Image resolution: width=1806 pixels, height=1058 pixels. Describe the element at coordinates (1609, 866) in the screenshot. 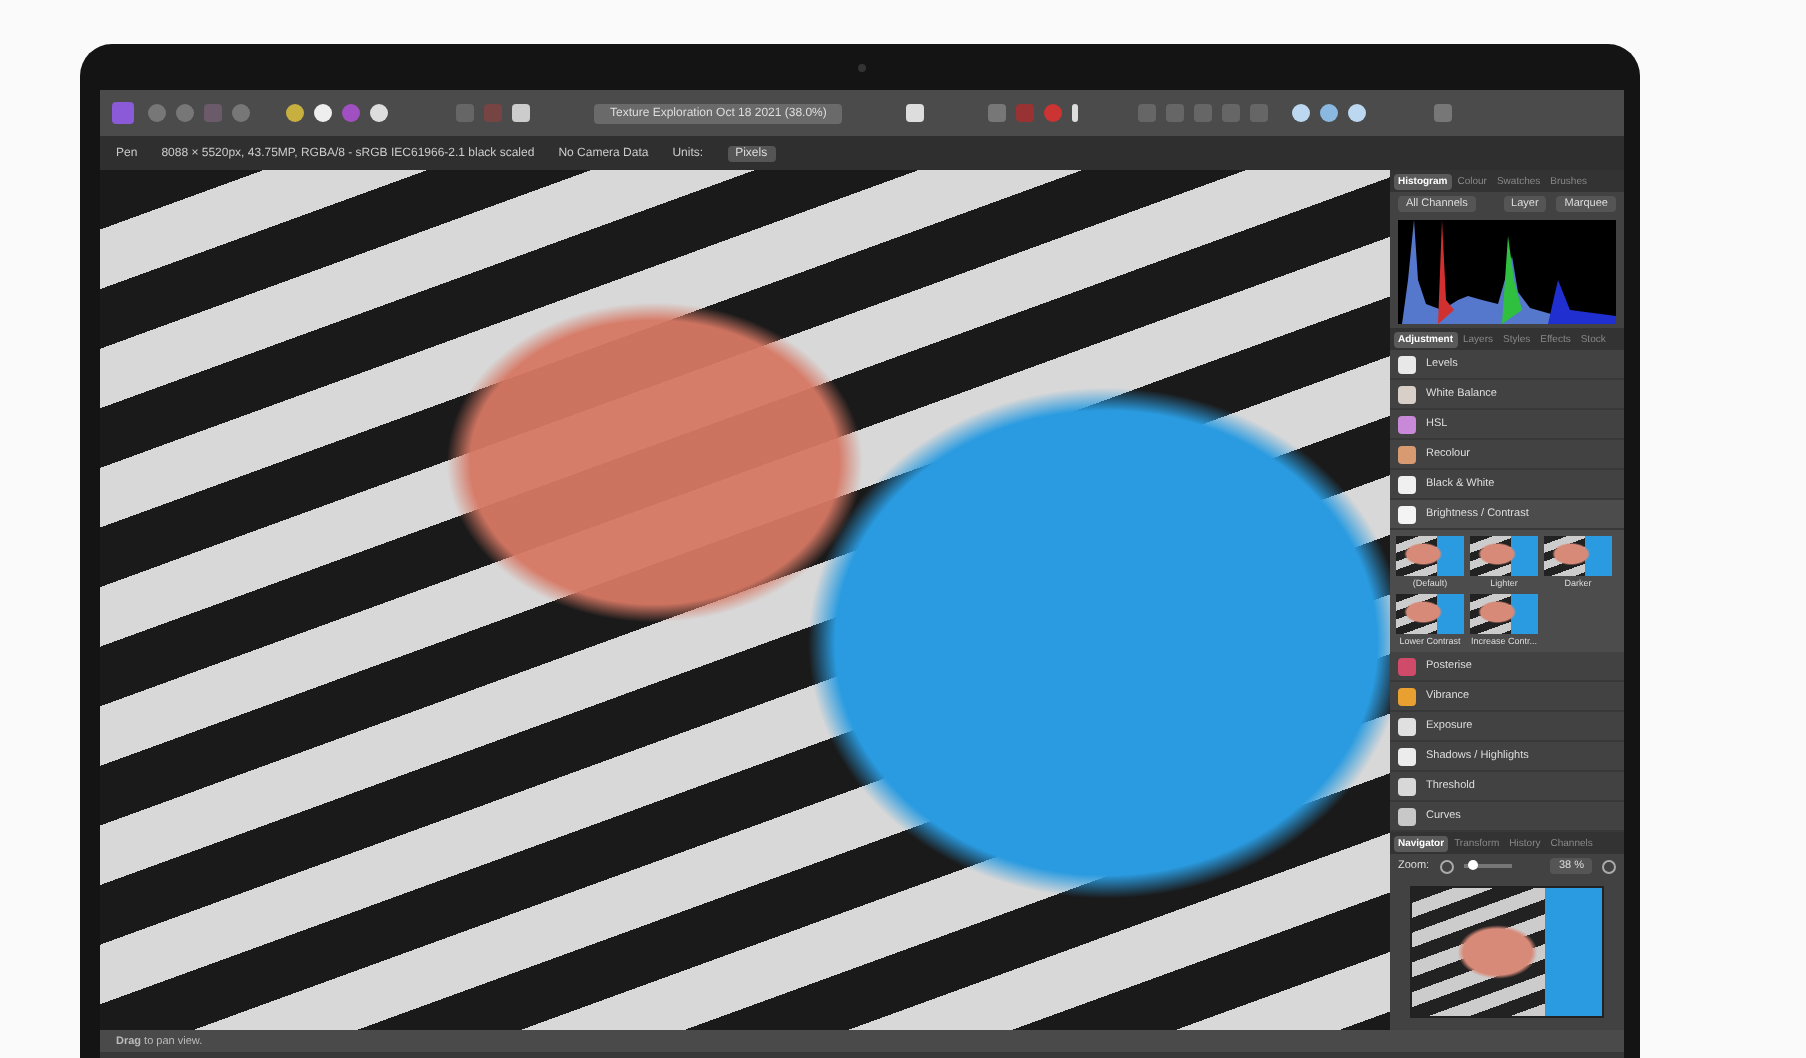

I see `zoom-in-icon` at that location.